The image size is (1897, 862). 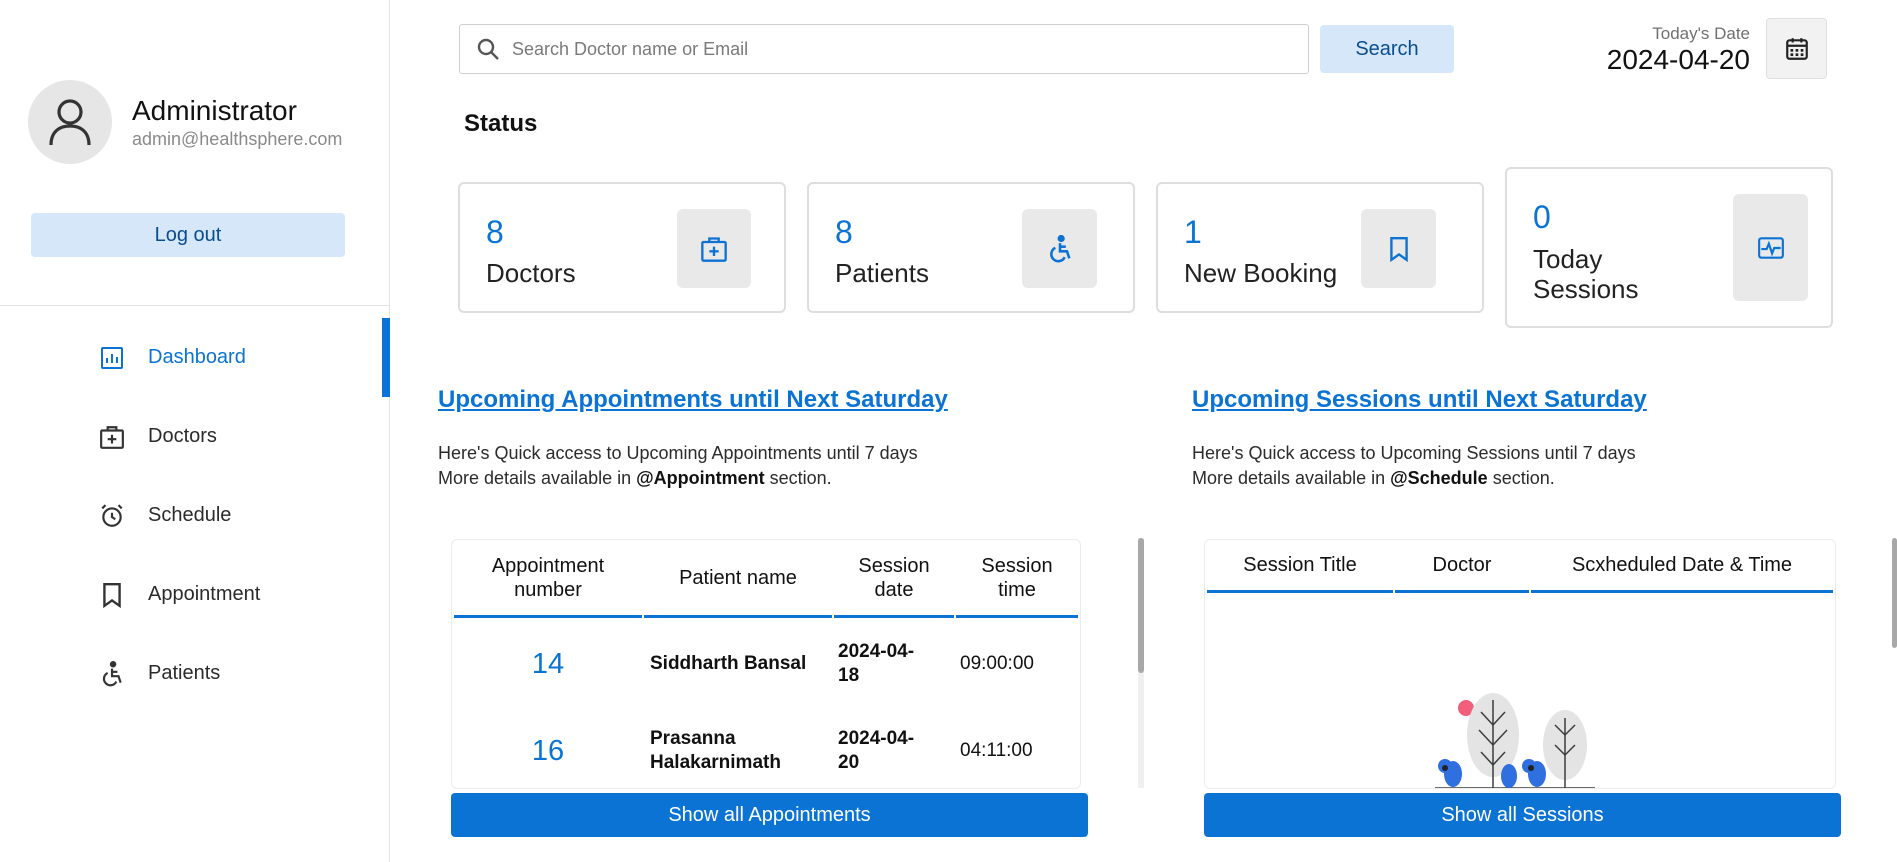 I want to click on stat-value: 1, so click(x=1193, y=232).